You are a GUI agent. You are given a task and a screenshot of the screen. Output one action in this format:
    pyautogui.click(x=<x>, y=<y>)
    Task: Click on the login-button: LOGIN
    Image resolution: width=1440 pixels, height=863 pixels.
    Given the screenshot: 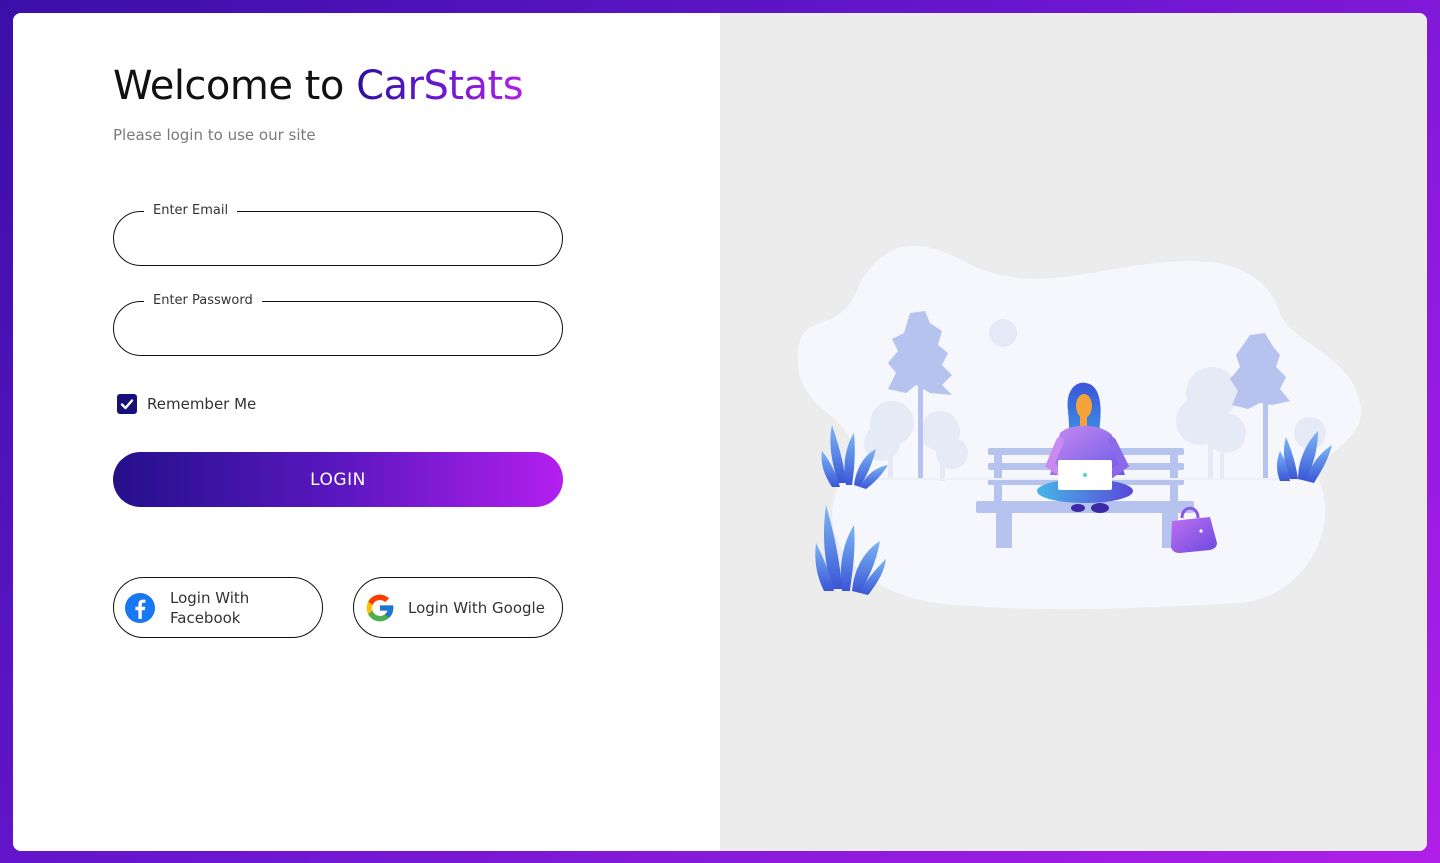 What is the action you would take?
    pyautogui.click(x=338, y=479)
    